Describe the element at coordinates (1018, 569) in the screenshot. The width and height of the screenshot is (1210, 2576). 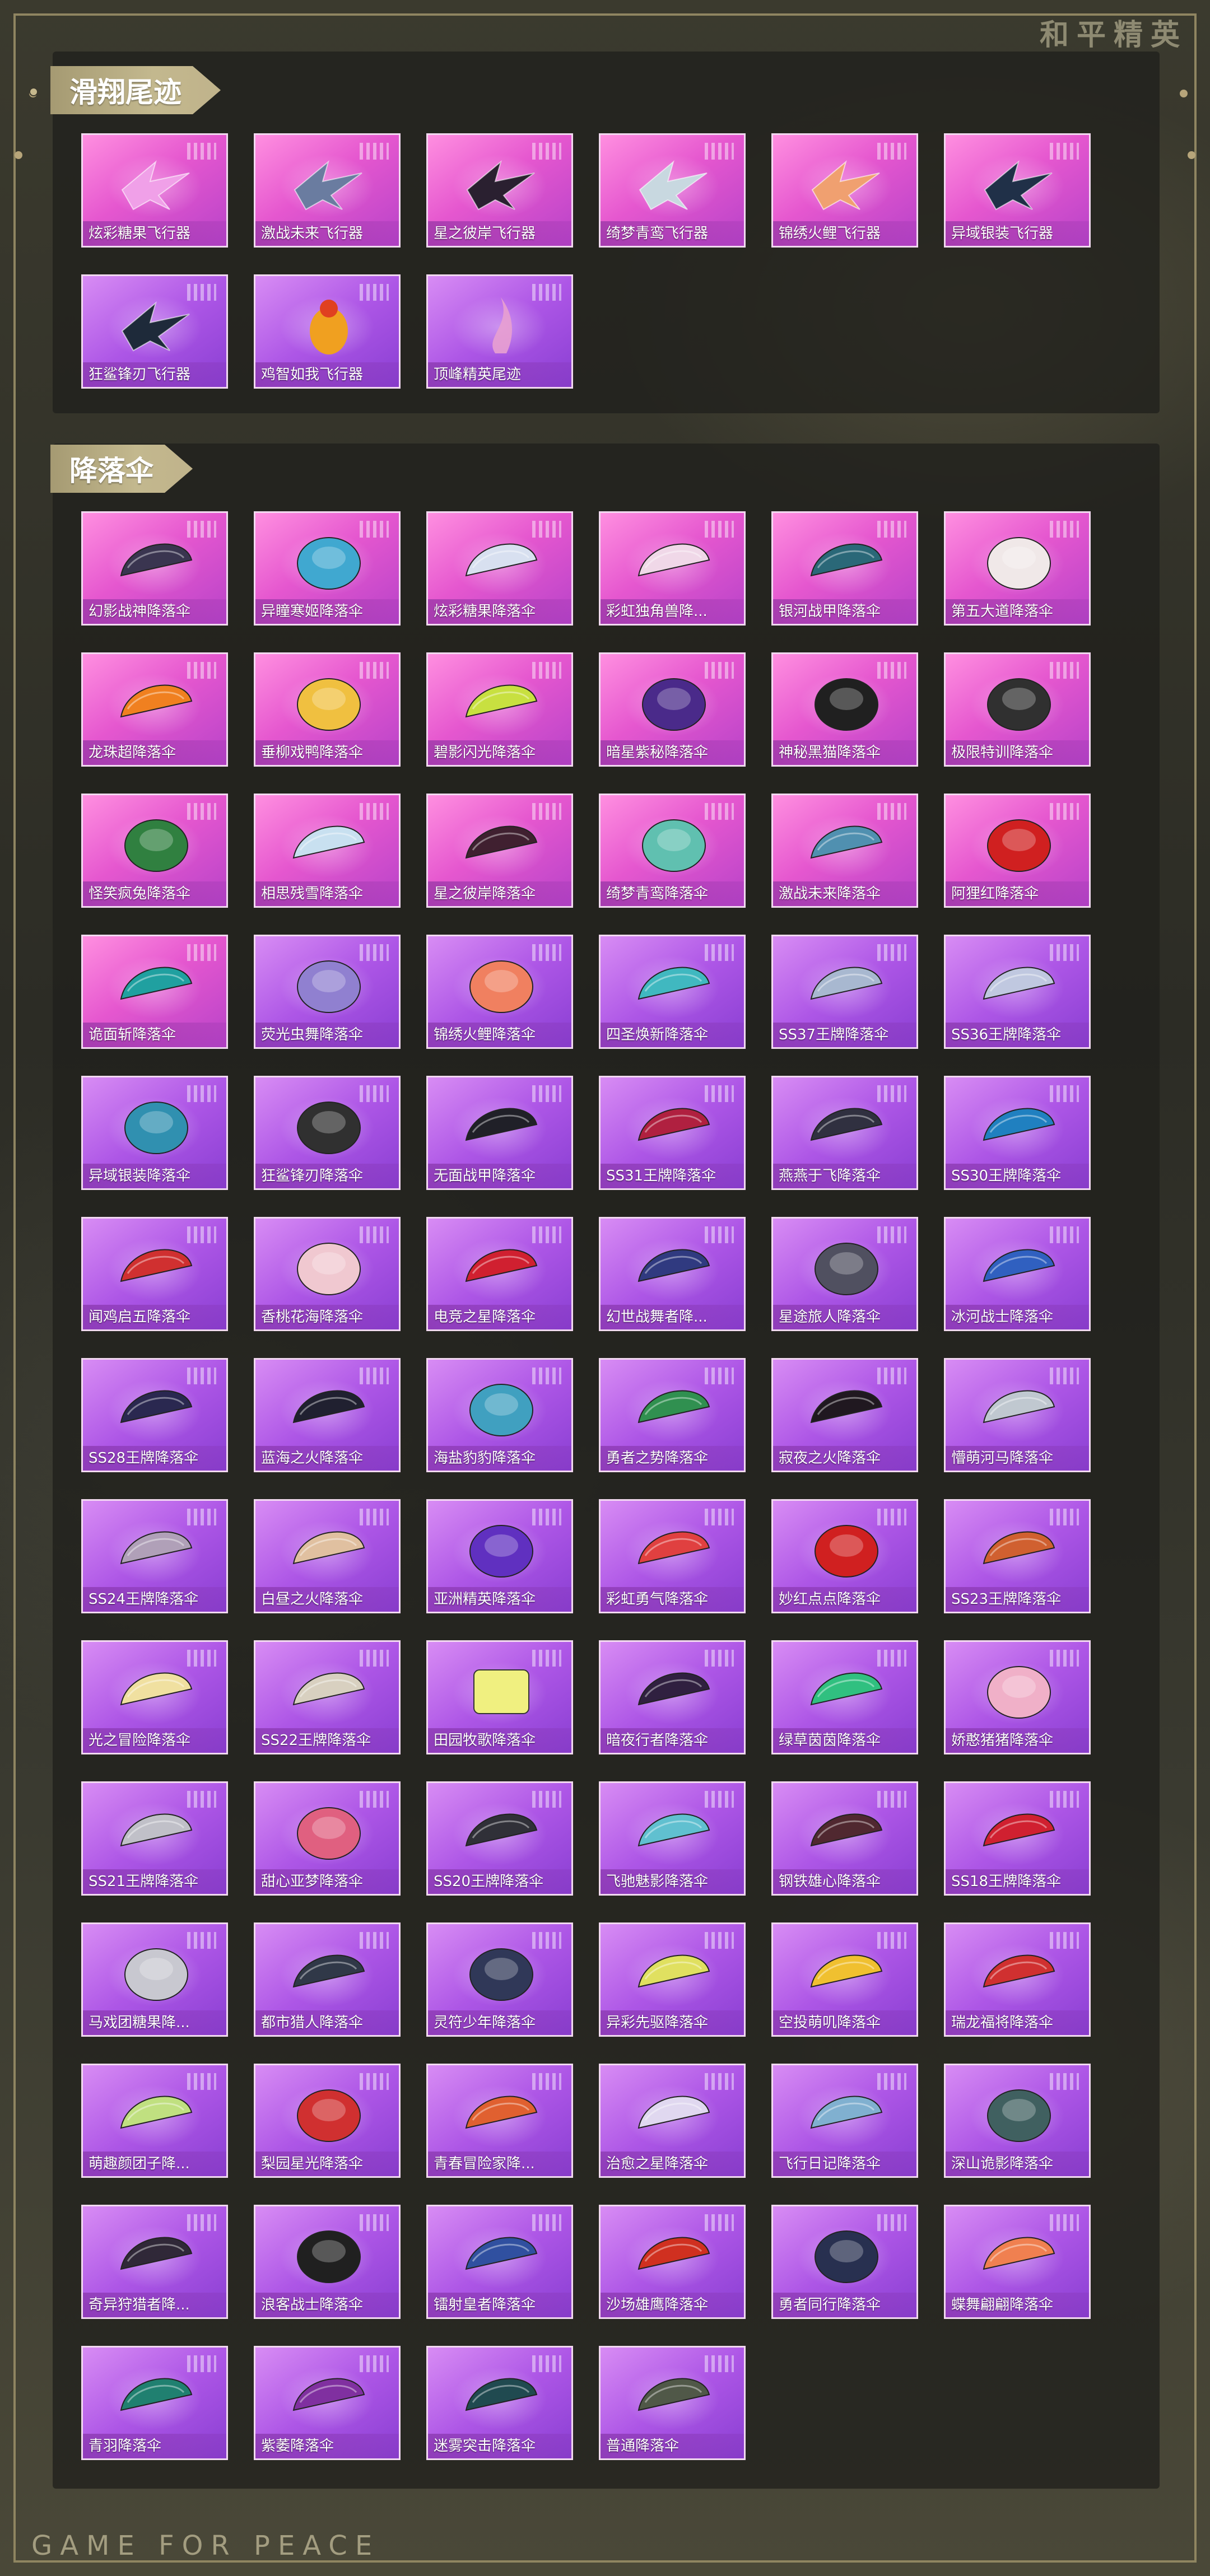
I see `item-card: 第五大道降落伞` at that location.